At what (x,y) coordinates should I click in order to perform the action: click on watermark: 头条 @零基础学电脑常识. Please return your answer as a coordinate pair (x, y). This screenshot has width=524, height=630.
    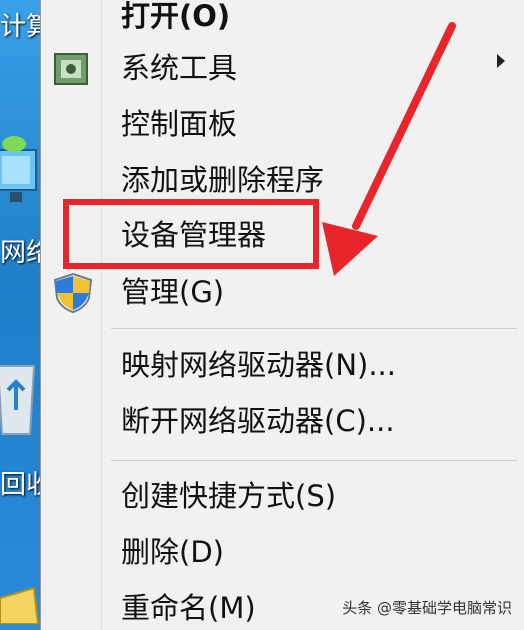
    Looking at the image, I should click on (427, 608).